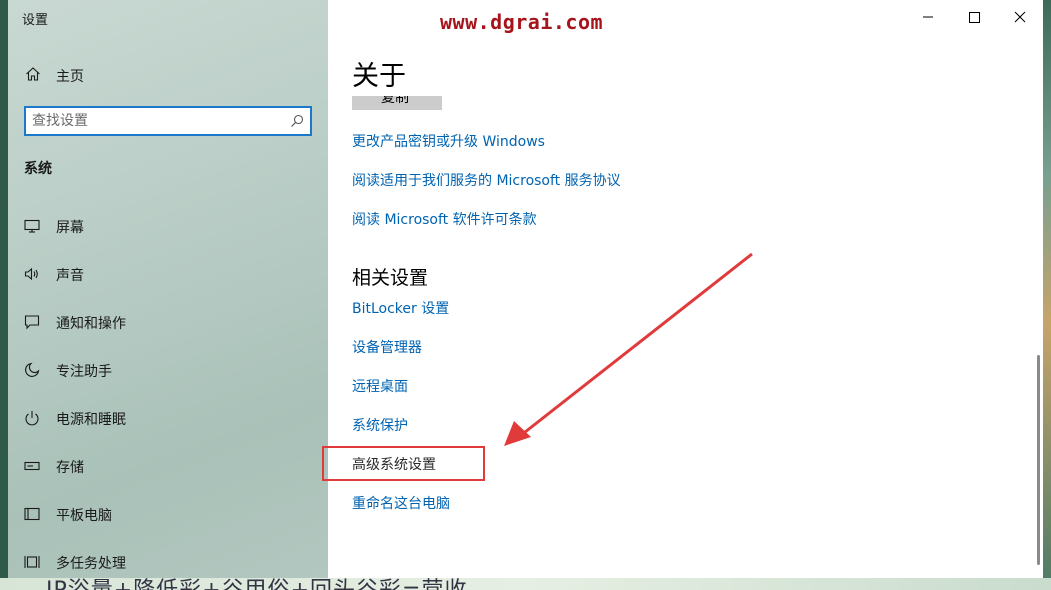 The image size is (1051, 590). I want to click on scrollbar, so click(1038, 460).